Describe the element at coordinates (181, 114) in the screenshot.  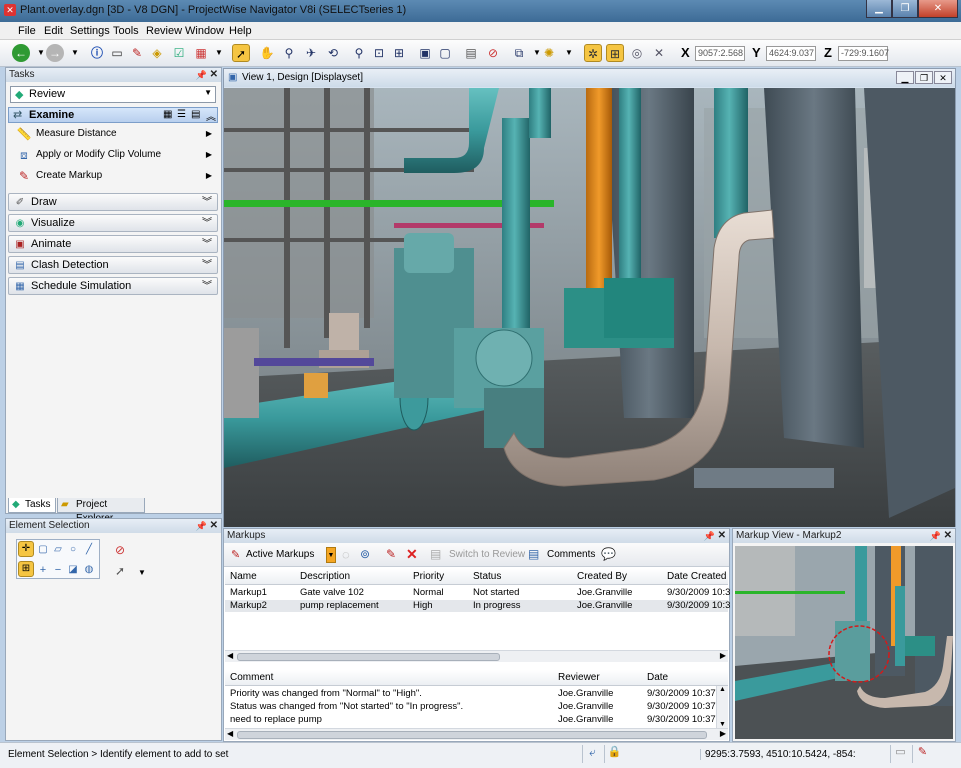
I see `list-view-icon: ☰` at that location.